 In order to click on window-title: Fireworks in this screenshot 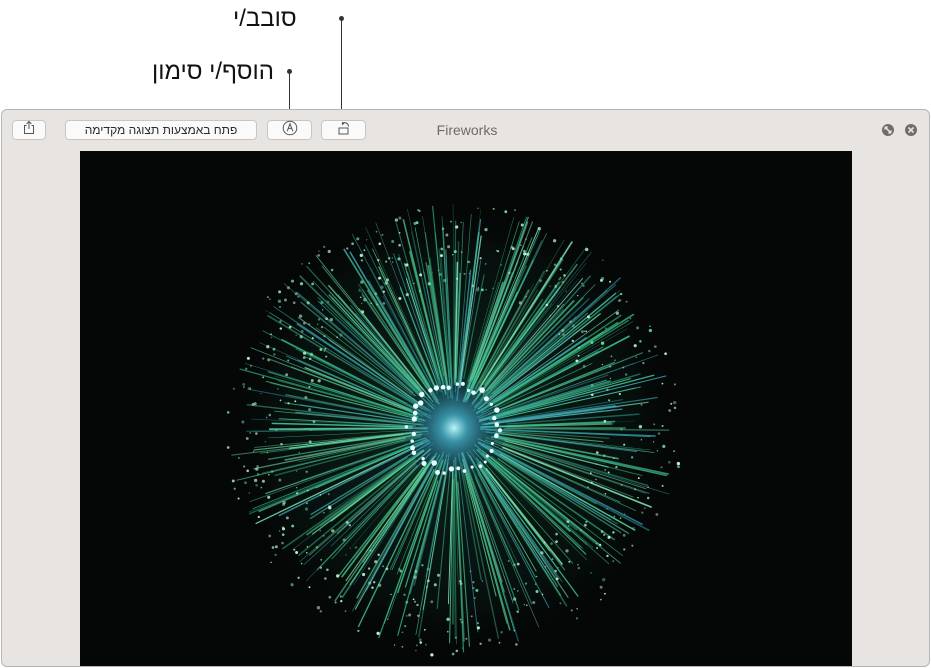, I will do `click(467, 130)`.